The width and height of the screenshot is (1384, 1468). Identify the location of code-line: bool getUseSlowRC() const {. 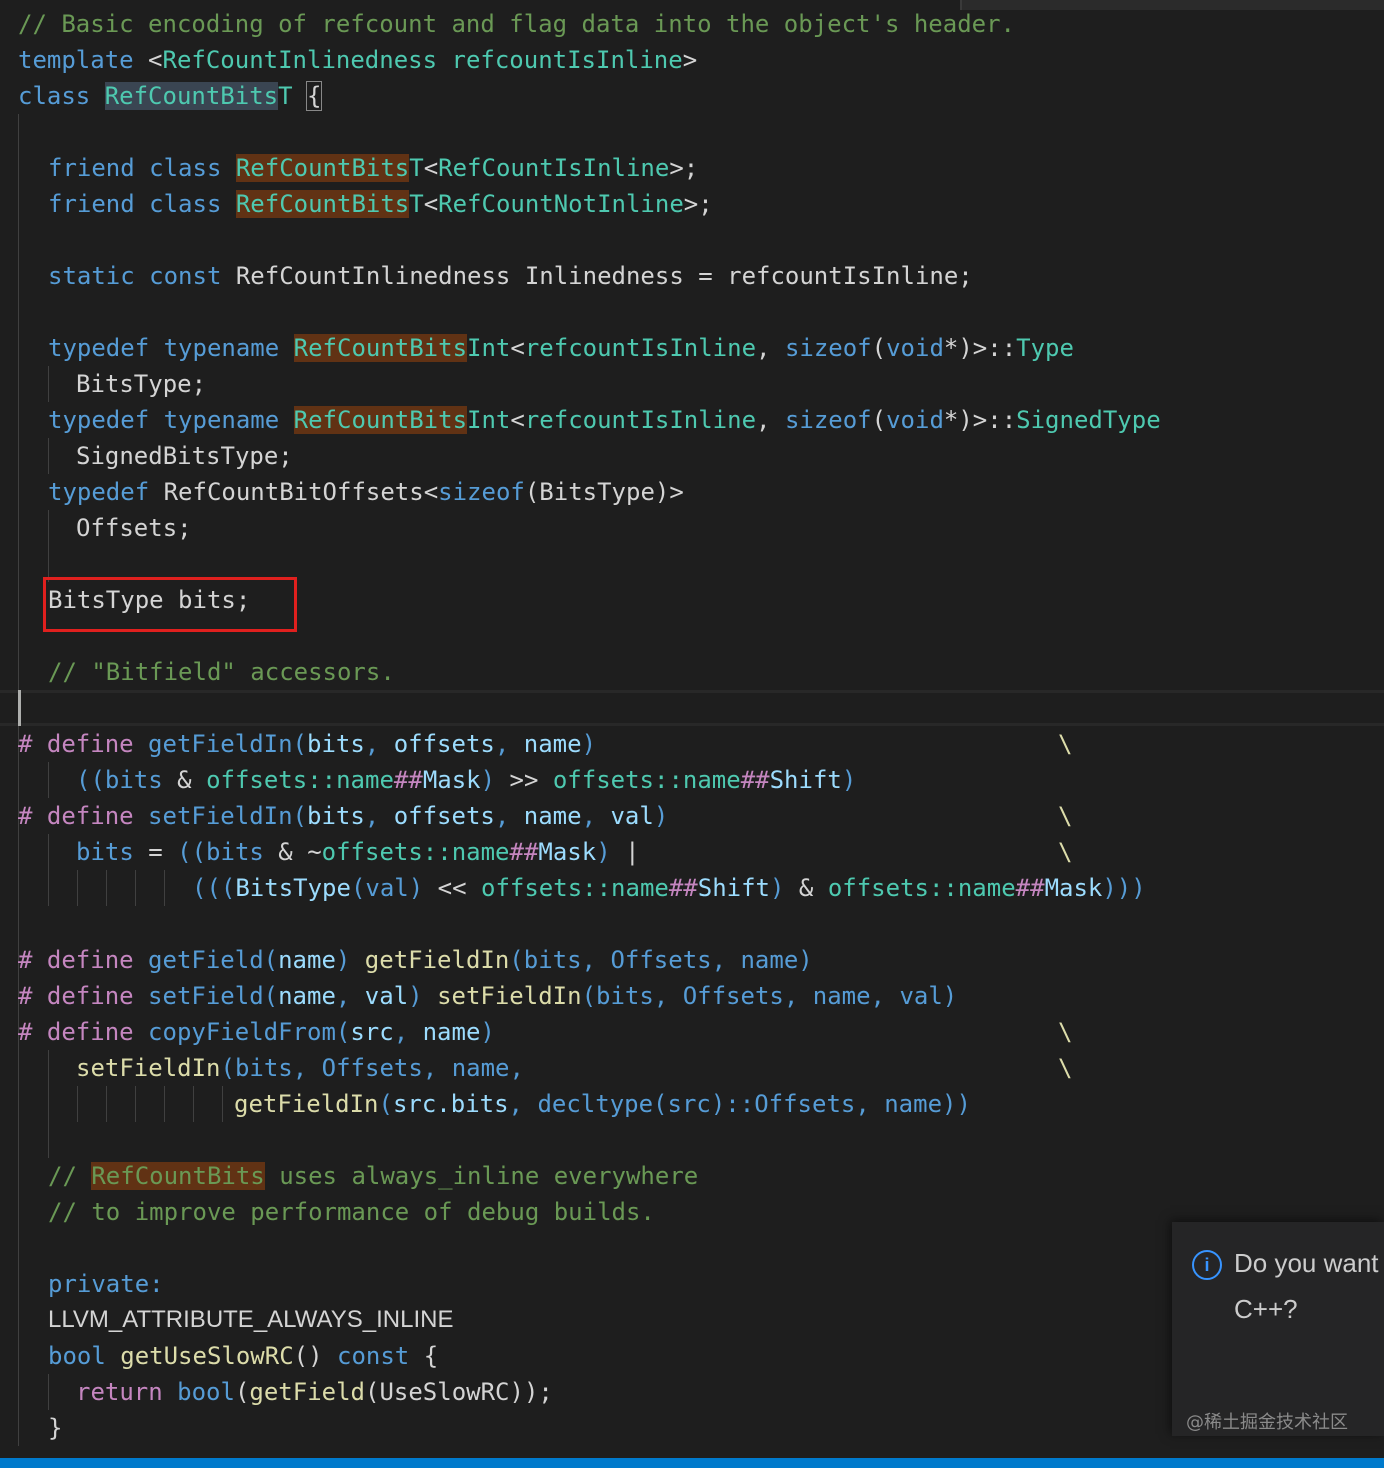
(243, 1356).